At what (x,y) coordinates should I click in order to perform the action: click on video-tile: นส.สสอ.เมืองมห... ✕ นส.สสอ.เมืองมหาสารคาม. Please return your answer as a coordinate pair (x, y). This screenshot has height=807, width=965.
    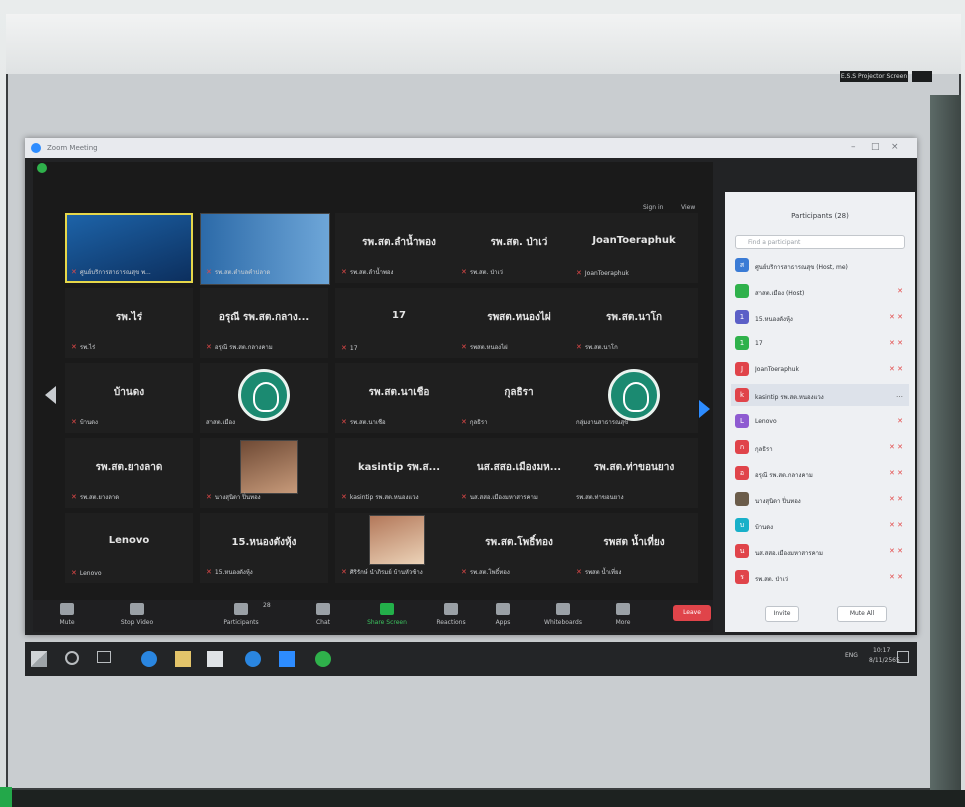
    Looking at the image, I should click on (519, 473).